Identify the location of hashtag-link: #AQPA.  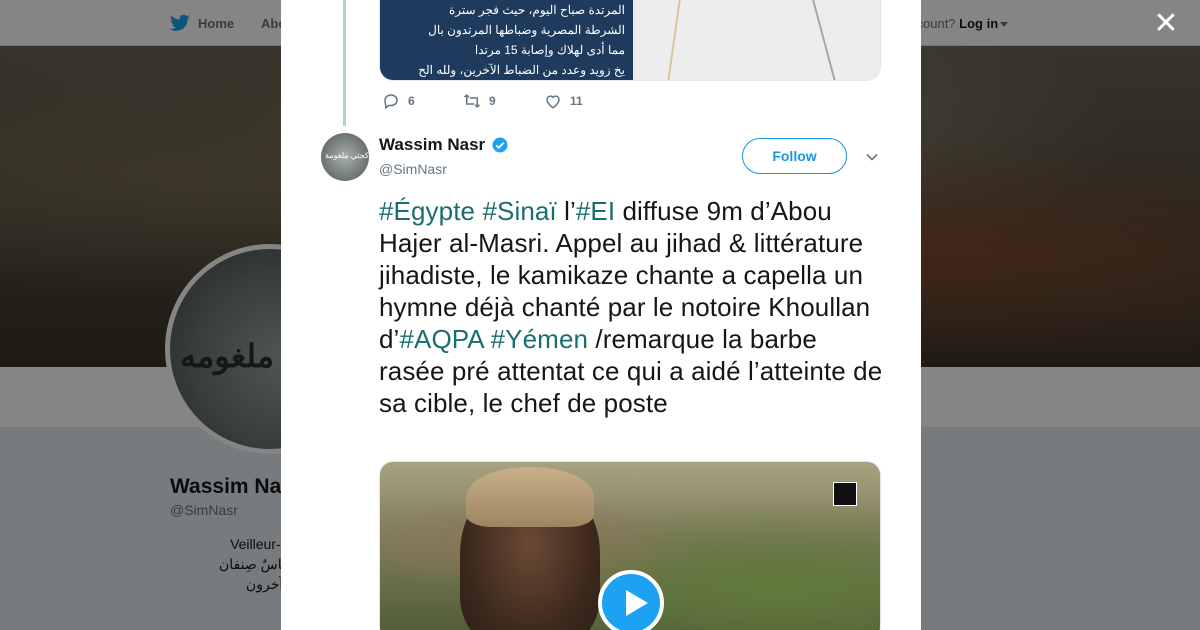
(441, 339).